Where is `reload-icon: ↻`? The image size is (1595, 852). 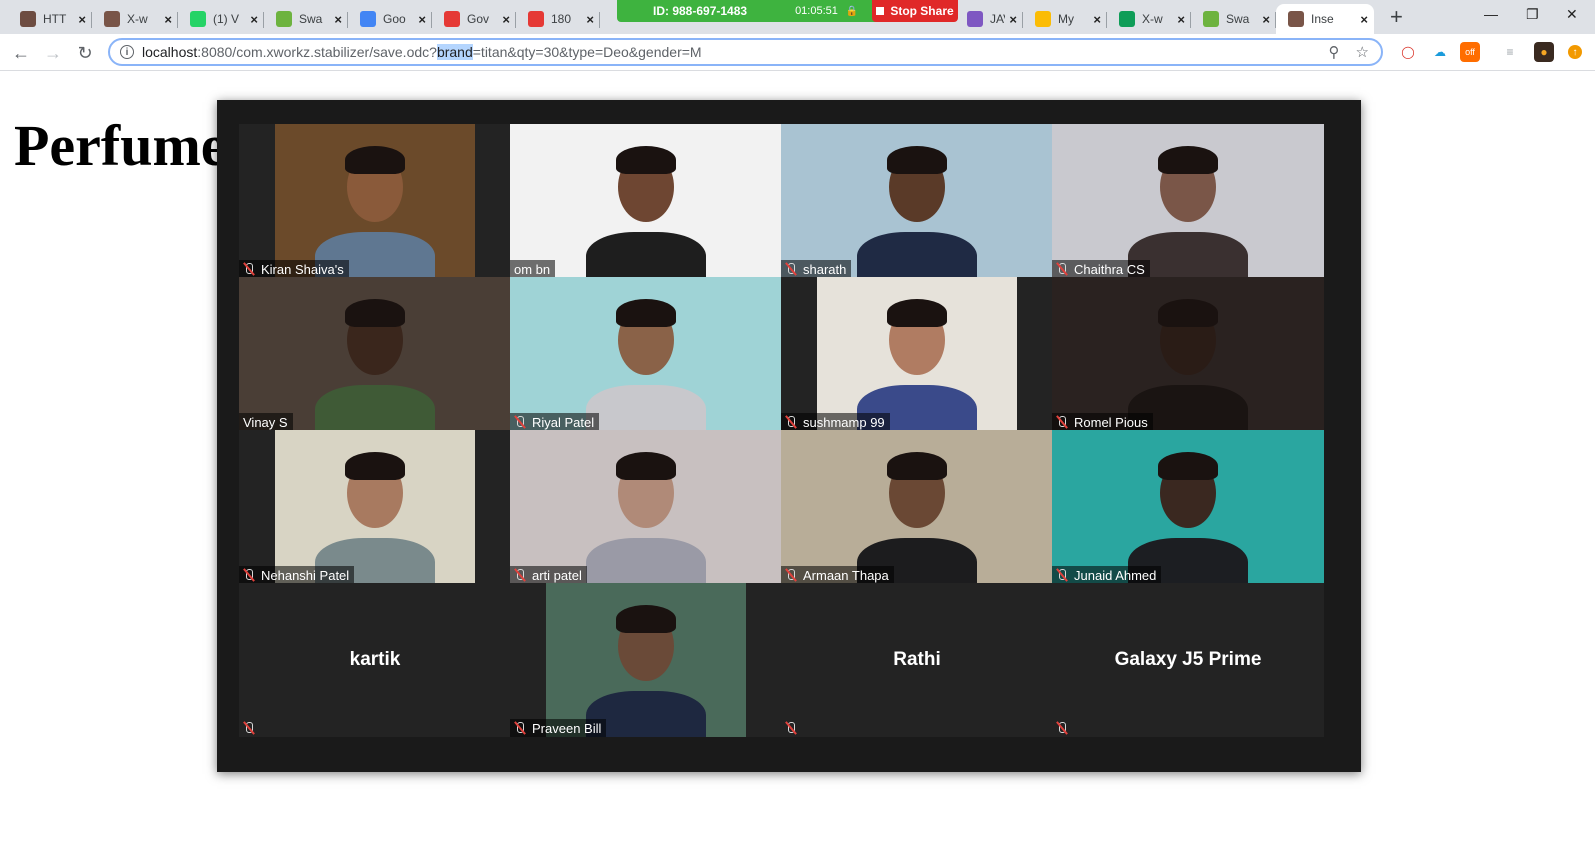 reload-icon: ↻ is located at coordinates (85, 53).